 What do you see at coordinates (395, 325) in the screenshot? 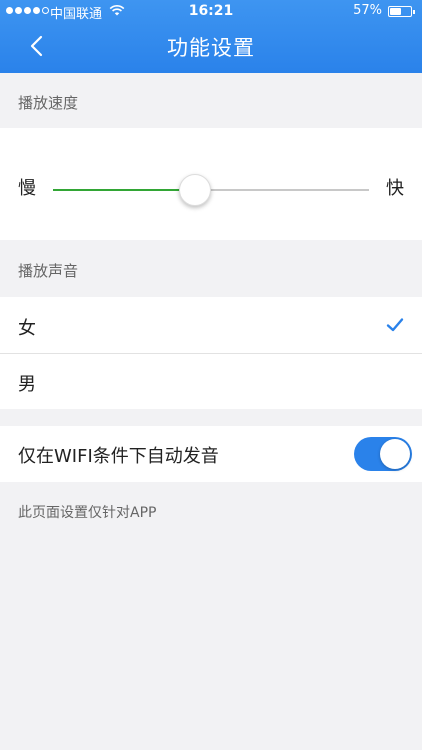
I see `checkmark-icon` at bounding box center [395, 325].